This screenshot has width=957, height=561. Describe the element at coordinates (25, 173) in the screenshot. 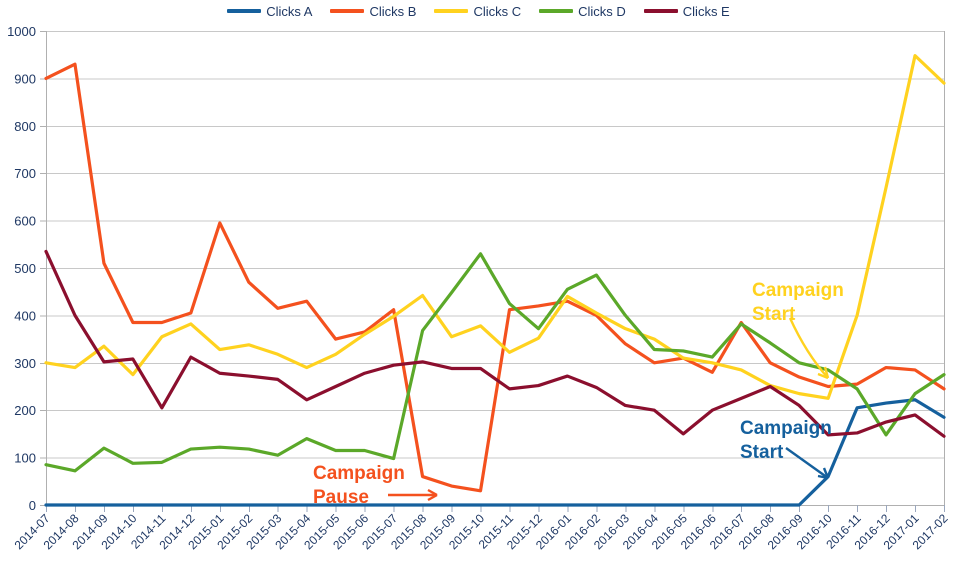

I see `y-tick-label: 700` at that location.